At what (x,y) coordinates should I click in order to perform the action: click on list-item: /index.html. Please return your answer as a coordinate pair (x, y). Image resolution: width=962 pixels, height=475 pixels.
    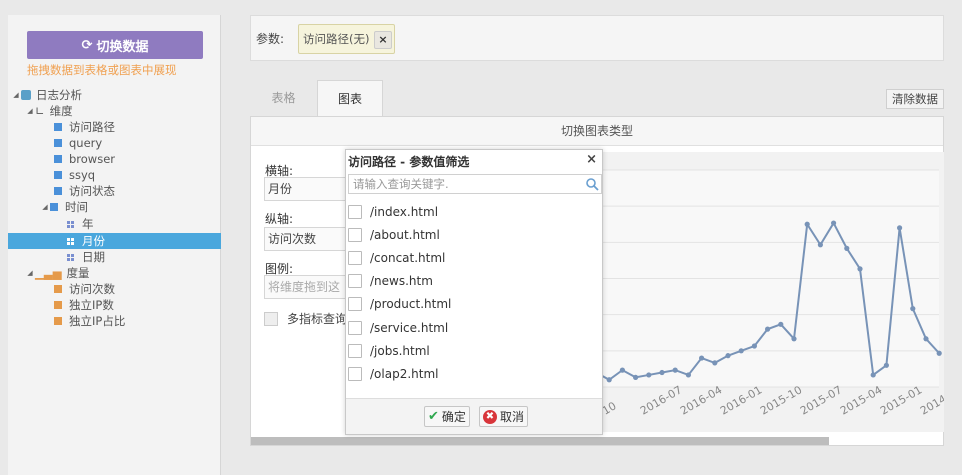
    Looking at the image, I should click on (393, 212).